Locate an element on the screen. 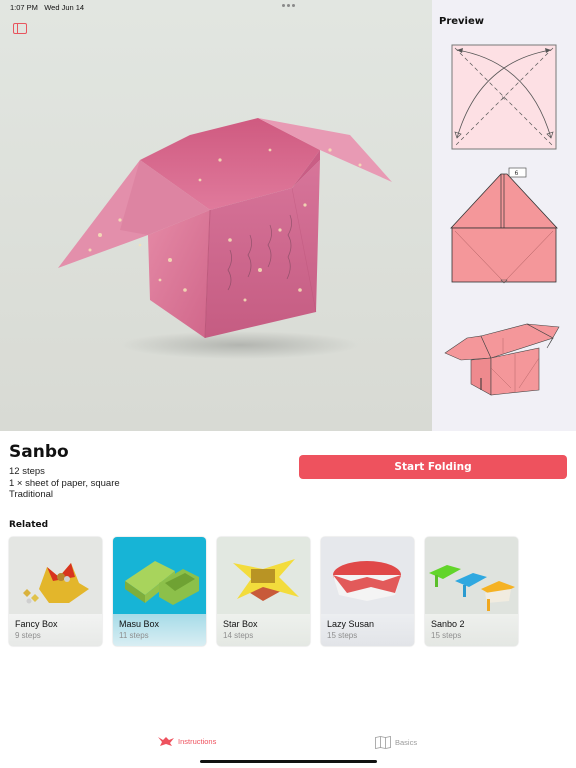 The image size is (576, 768). tab-basics: Basics is located at coordinates (396, 742).